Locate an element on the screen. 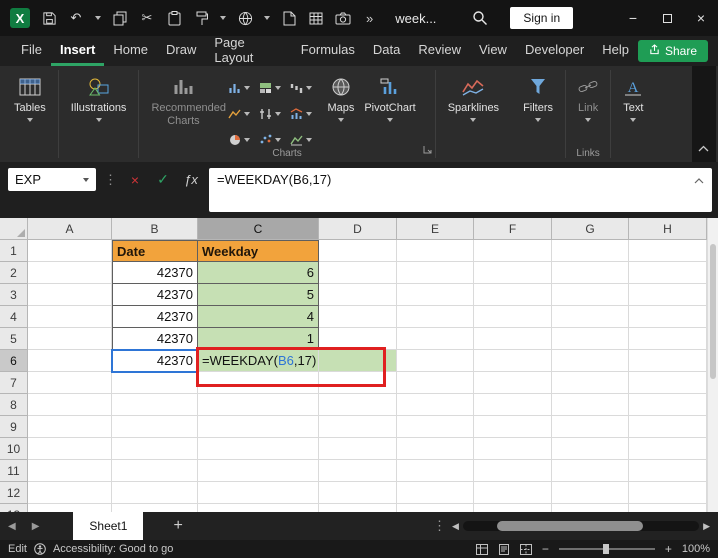  tab-data: Data is located at coordinates (386, 51).